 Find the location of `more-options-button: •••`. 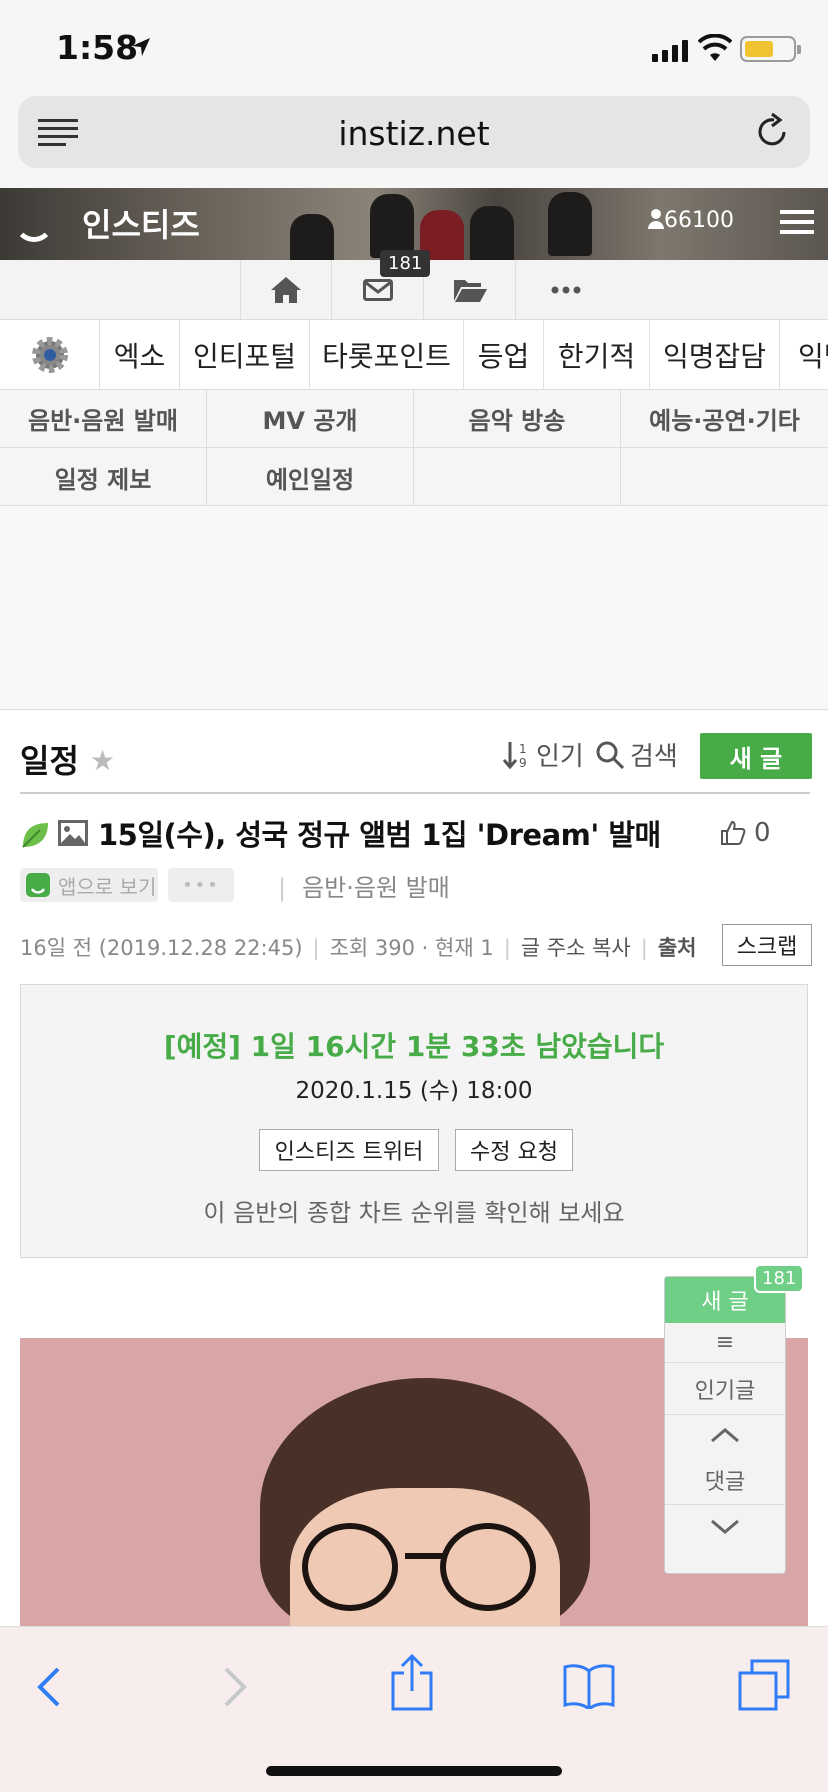

more-options-button: ••• is located at coordinates (201, 885).